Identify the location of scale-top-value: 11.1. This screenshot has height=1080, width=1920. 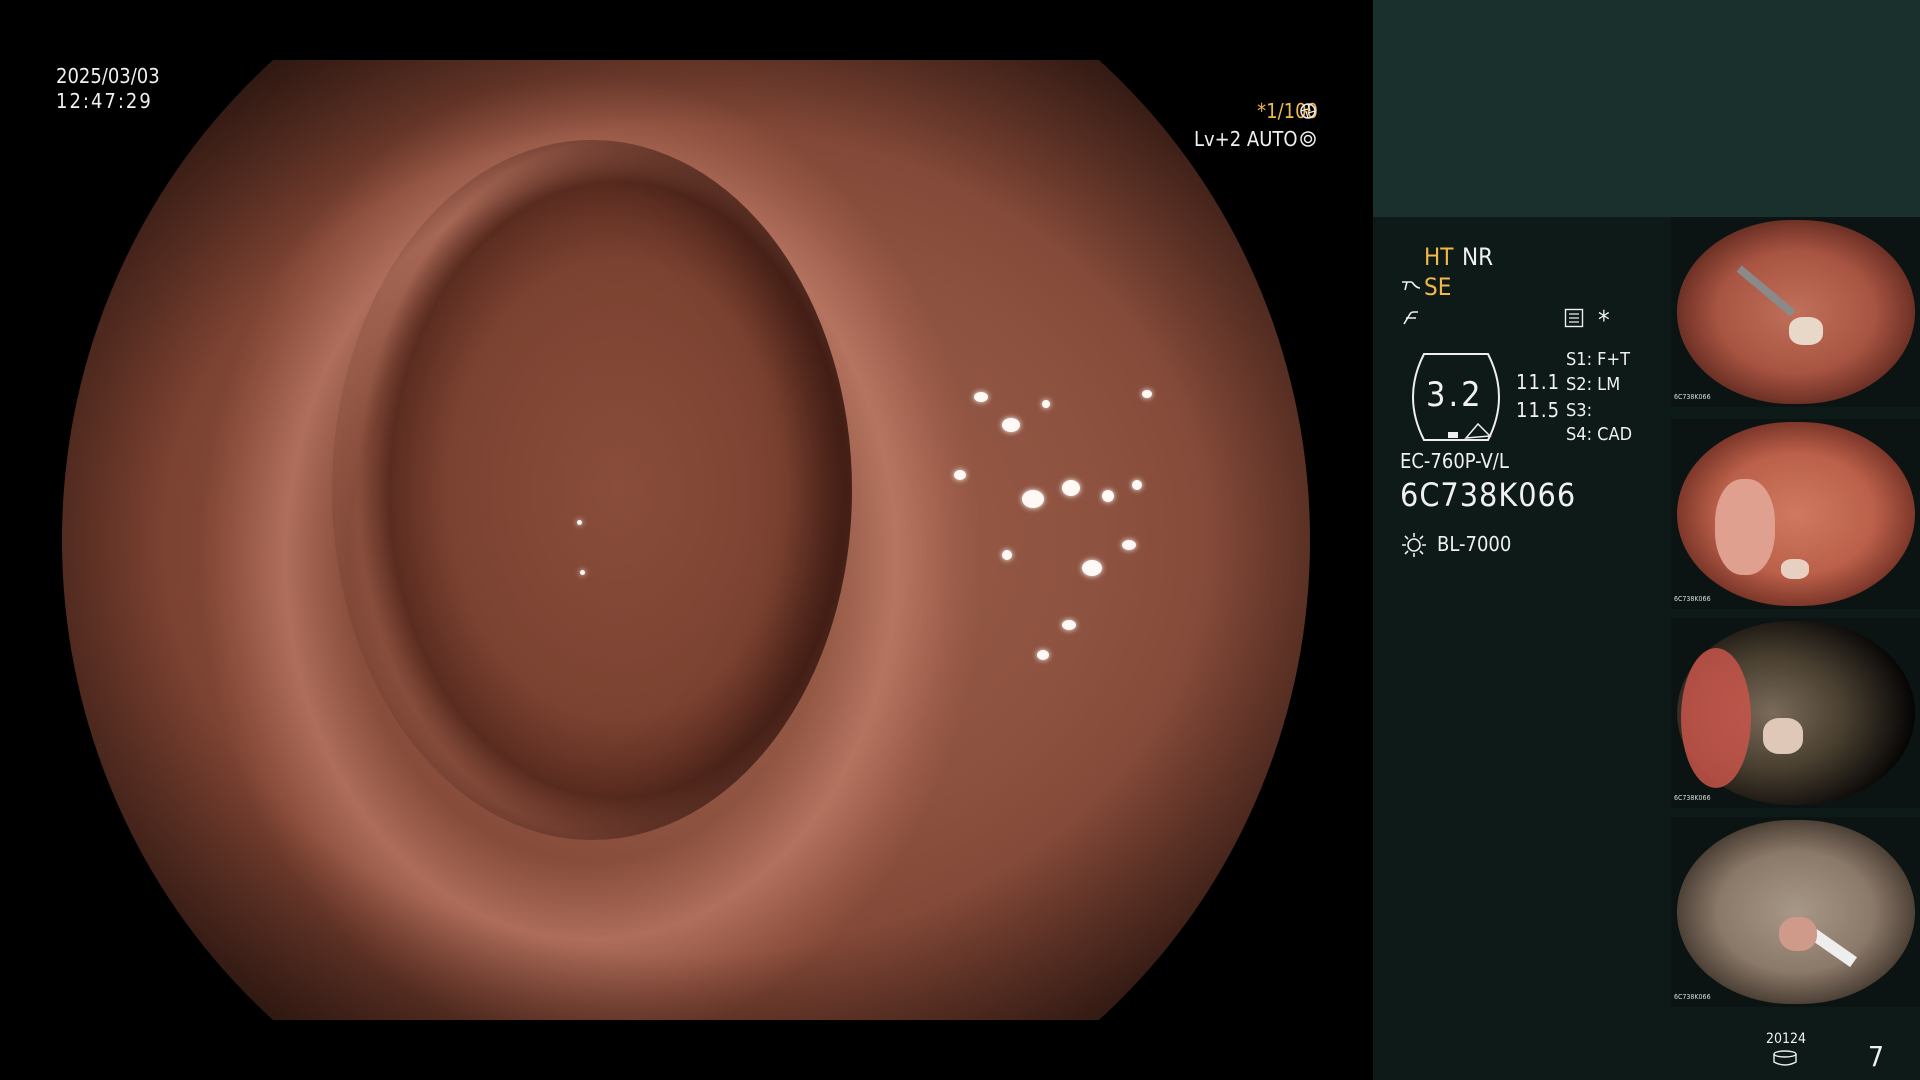
(1538, 382).